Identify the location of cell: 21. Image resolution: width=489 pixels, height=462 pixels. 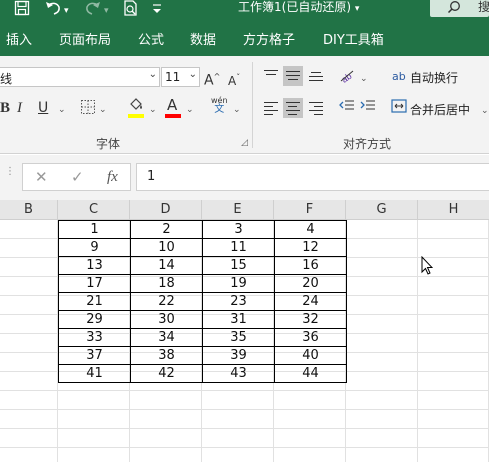
(94, 301).